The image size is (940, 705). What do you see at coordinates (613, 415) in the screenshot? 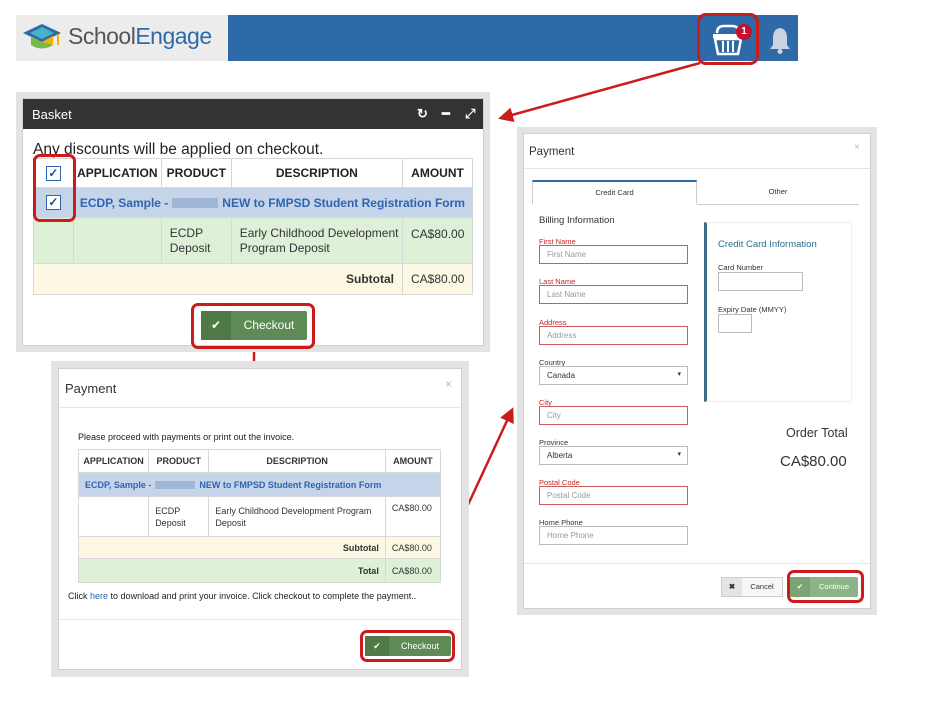
I see `city-input: City` at bounding box center [613, 415].